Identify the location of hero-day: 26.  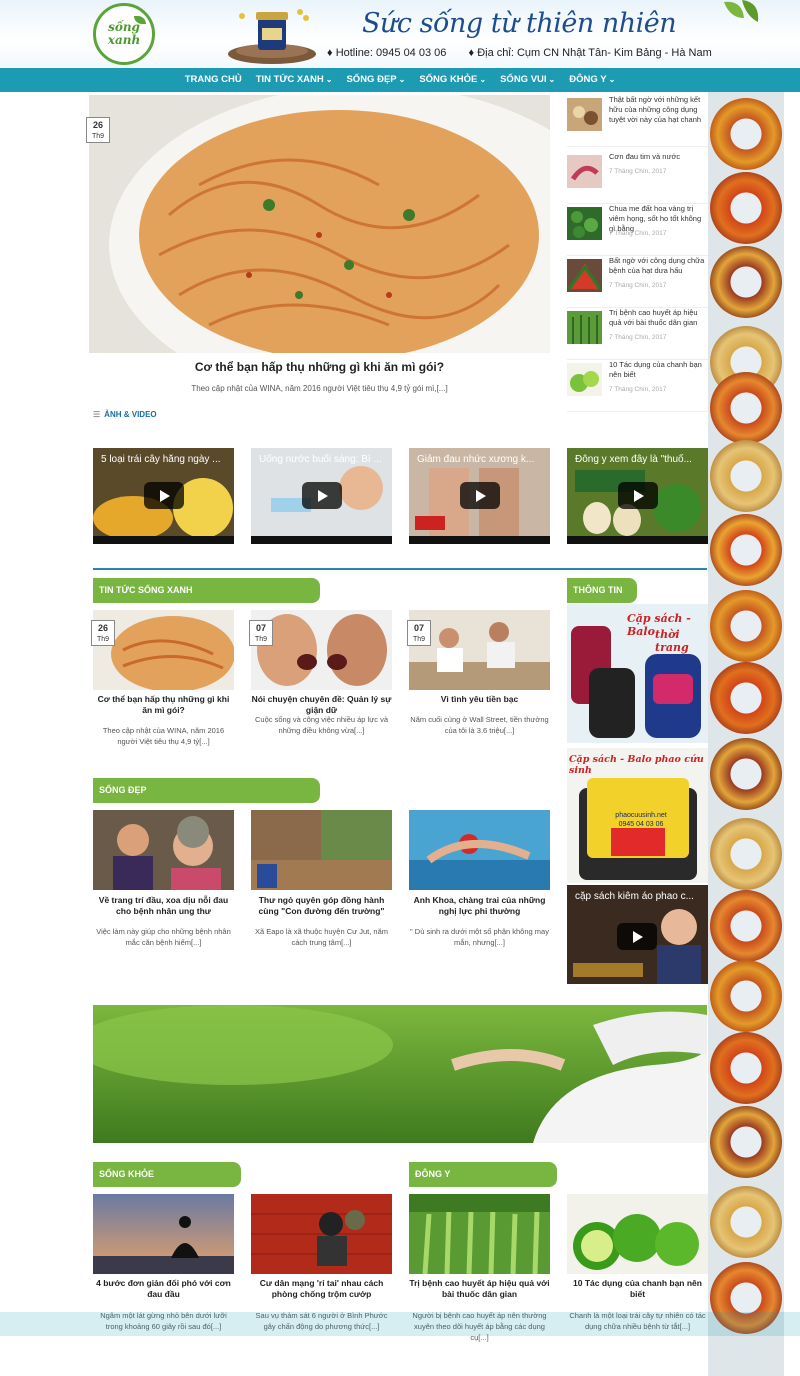
(97, 125).